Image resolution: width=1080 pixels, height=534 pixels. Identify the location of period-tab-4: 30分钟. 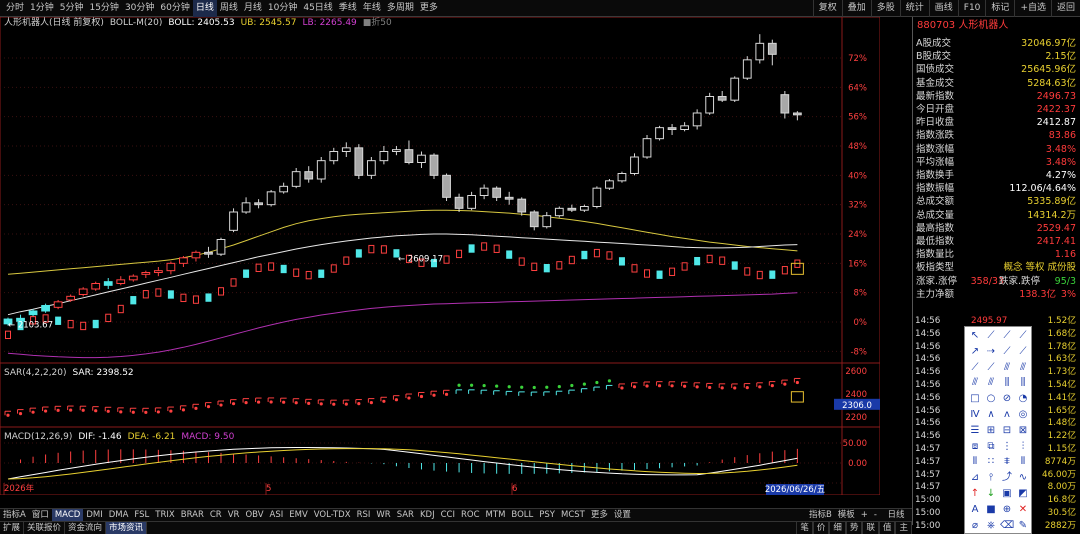
(139, 8).